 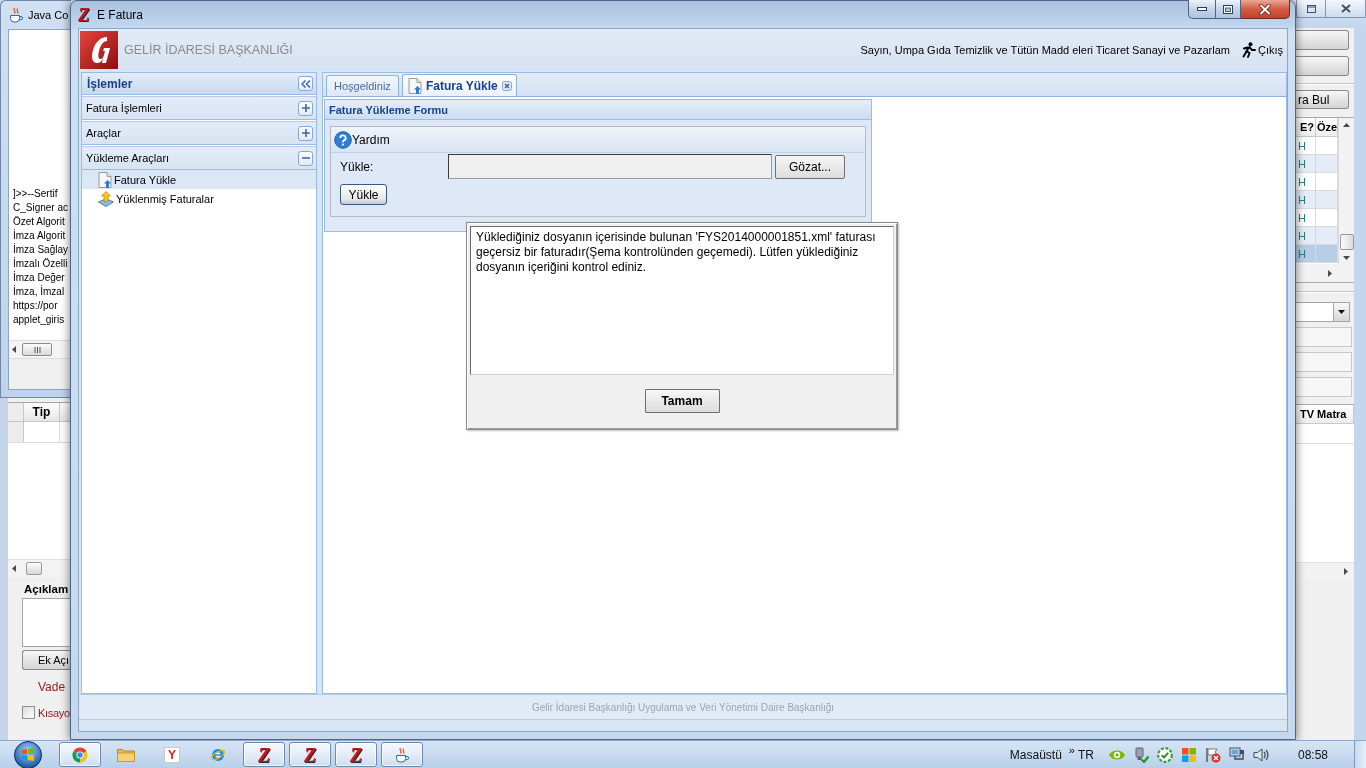 I want to click on accordion-header: Araçlar, so click(x=199, y=133).